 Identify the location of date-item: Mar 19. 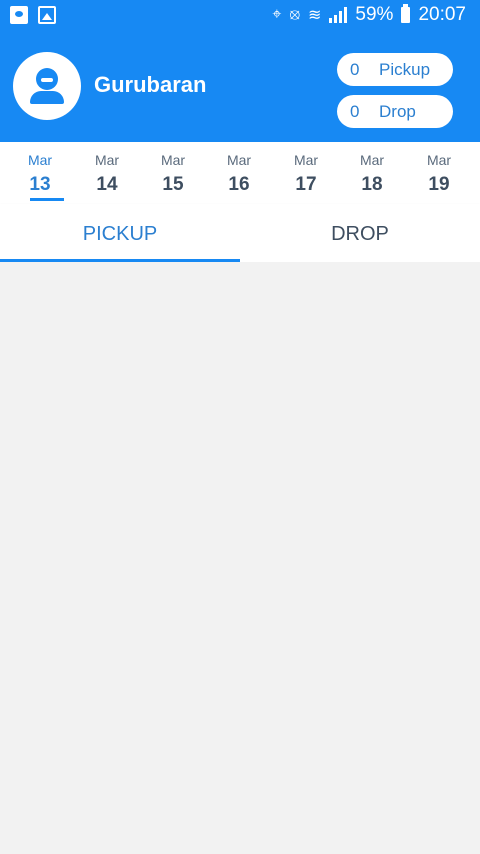
(439, 169).